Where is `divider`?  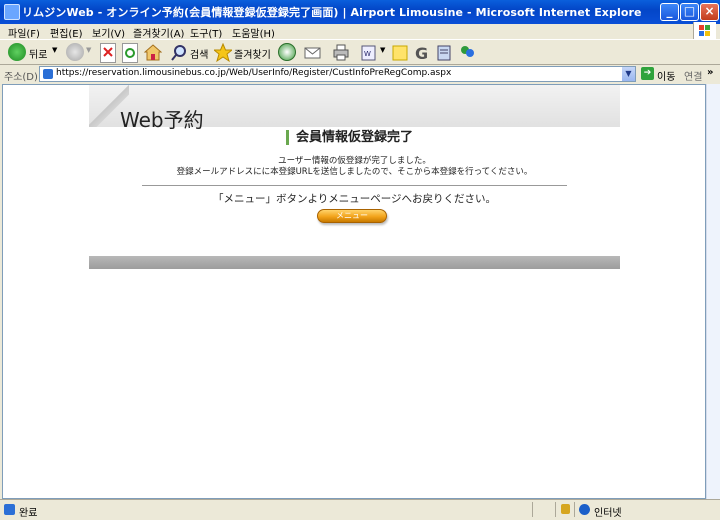 divider is located at coordinates (354, 185).